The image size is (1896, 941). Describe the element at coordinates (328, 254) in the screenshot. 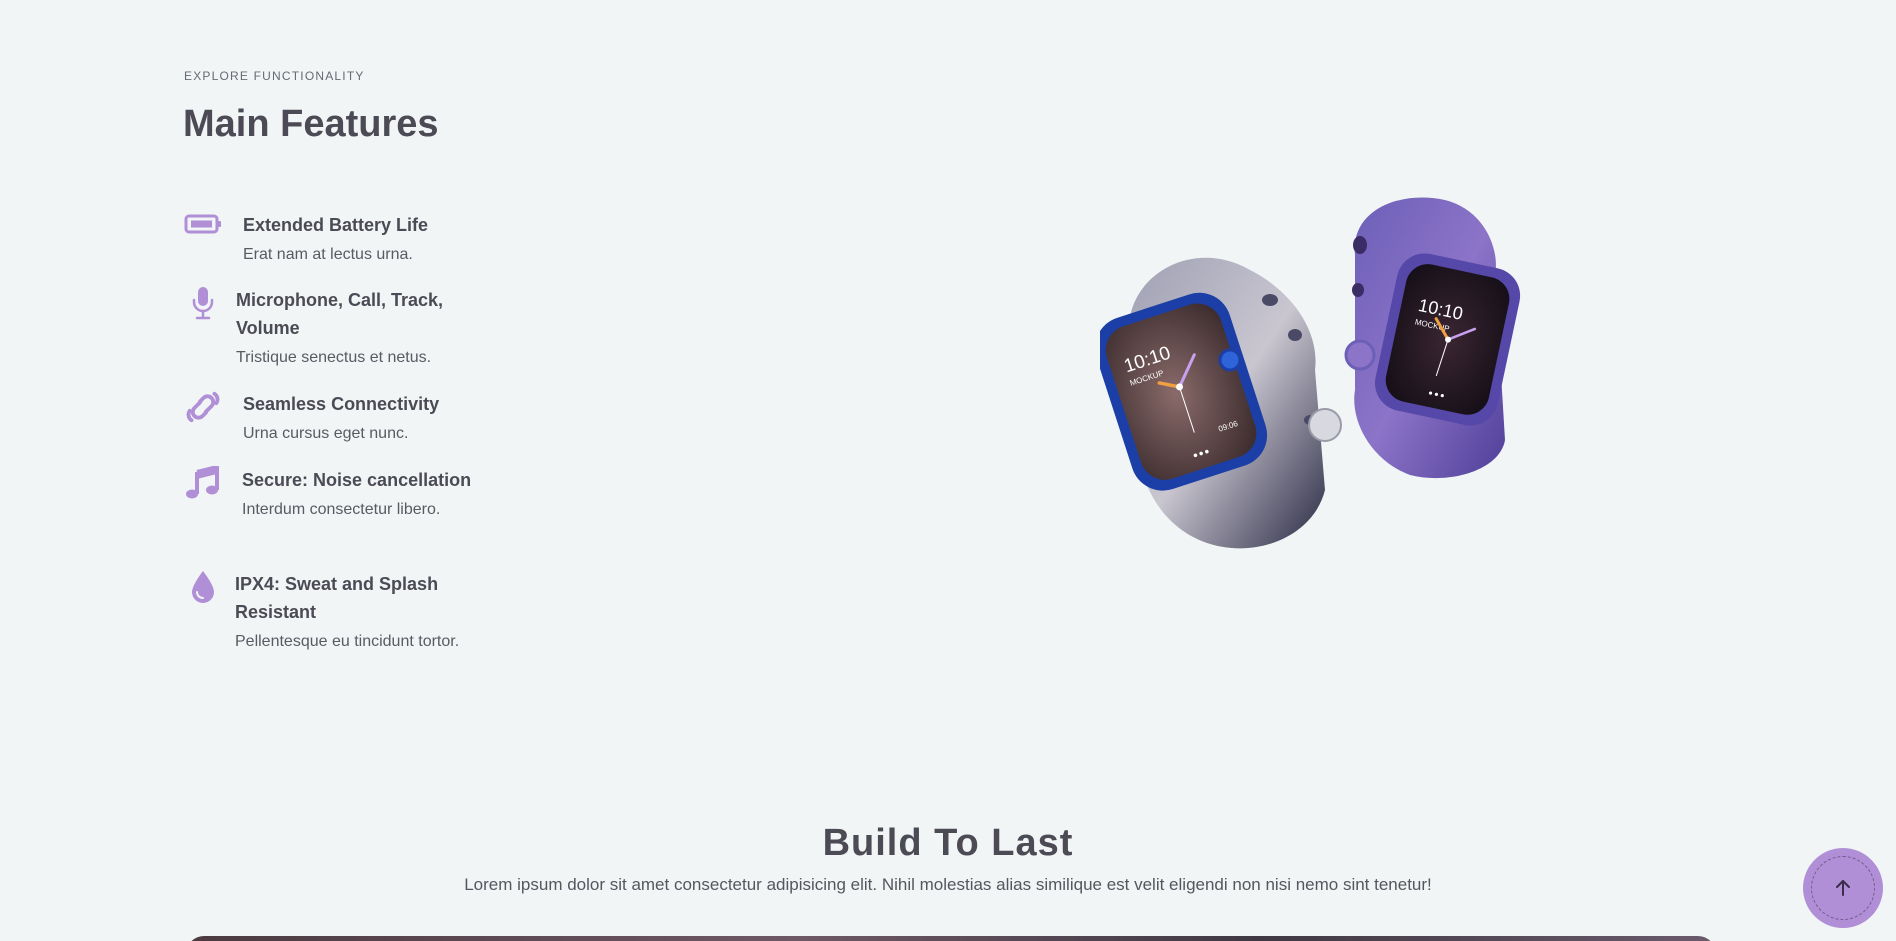

I see `feature-description: Erat nam at lectus urna.` at that location.